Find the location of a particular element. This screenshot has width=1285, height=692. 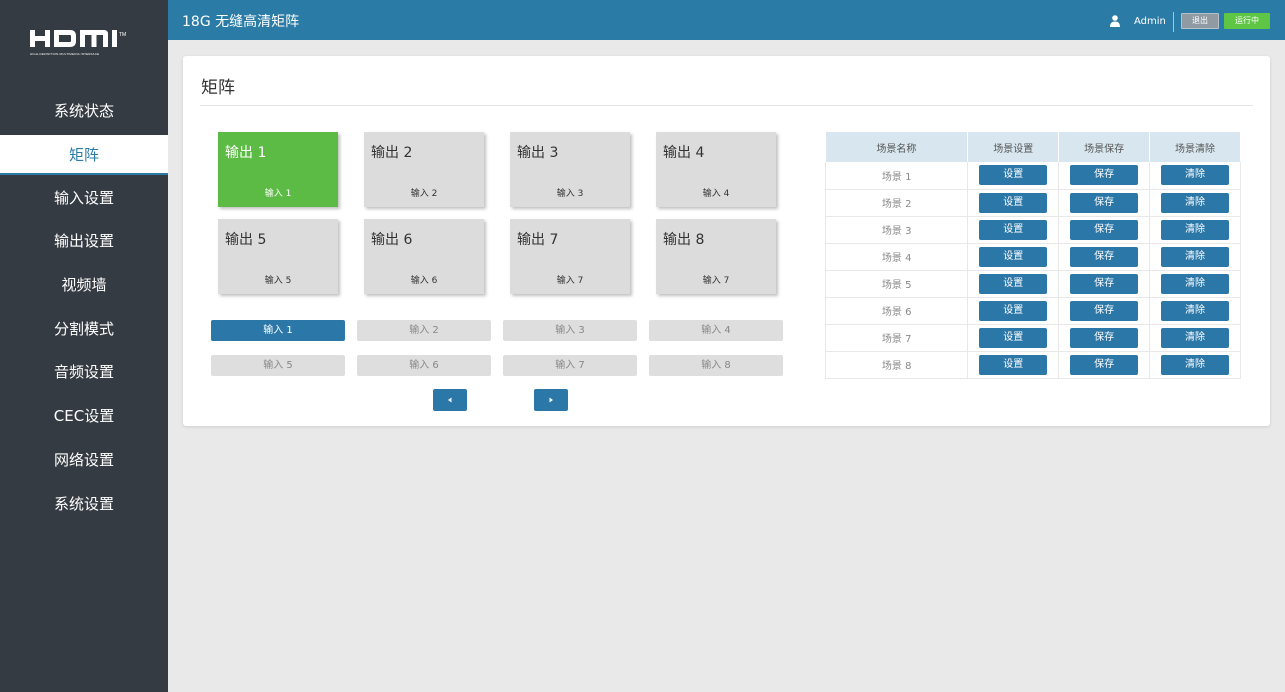

output-tile: 输出 7 输入 7 is located at coordinates (570, 256).